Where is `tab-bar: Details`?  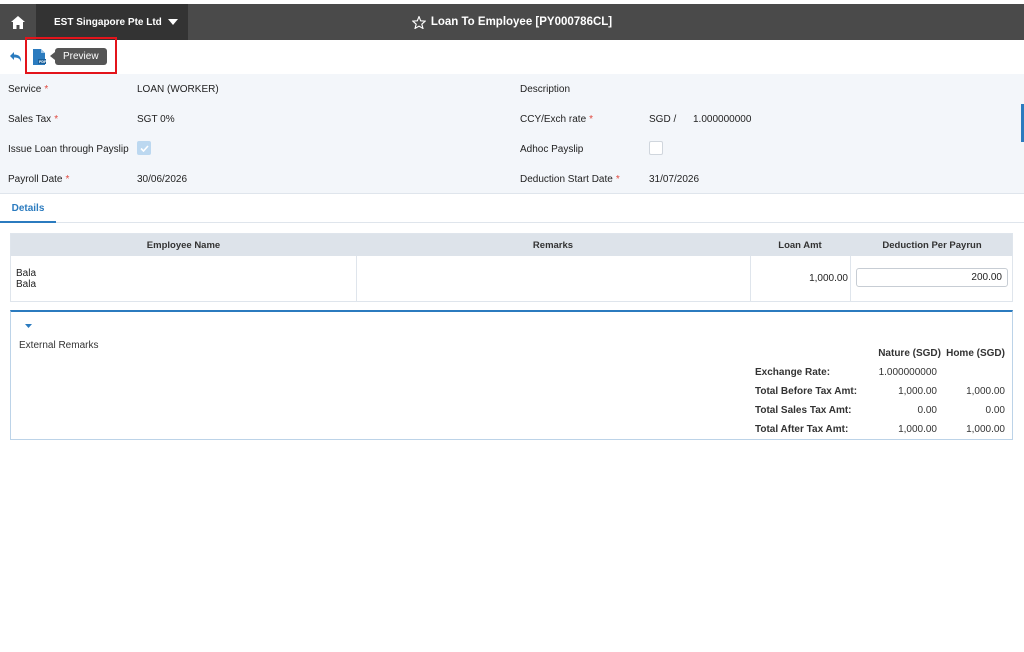 tab-bar: Details is located at coordinates (512, 209).